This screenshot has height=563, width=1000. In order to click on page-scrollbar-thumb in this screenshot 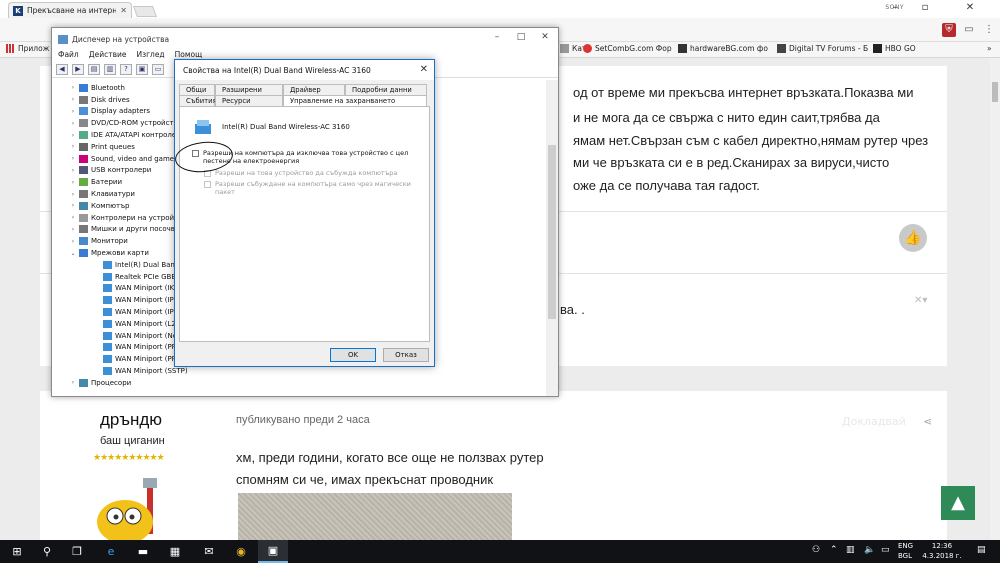, I will do `click(995, 92)`.